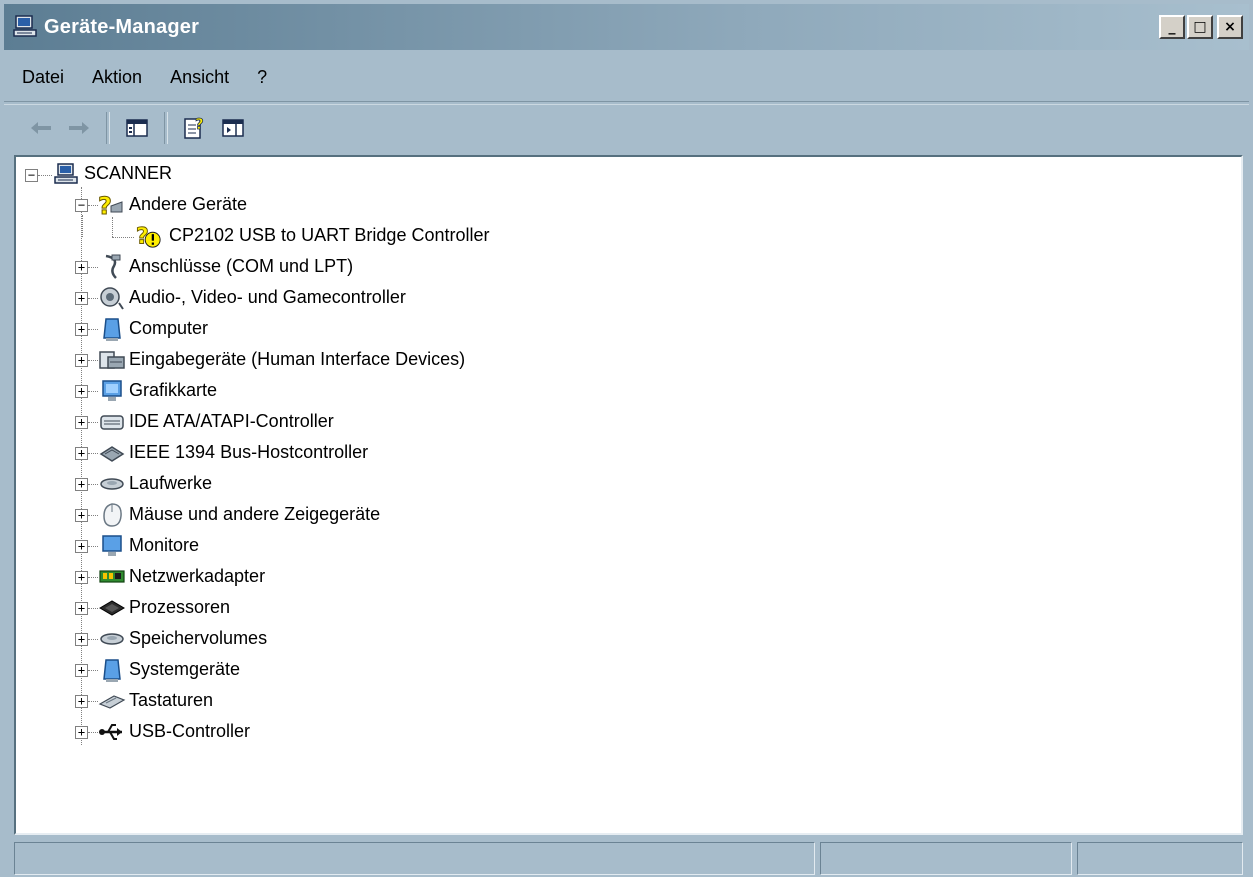 The image size is (1253, 877). I want to click on computer-case-icon, so click(112, 329).